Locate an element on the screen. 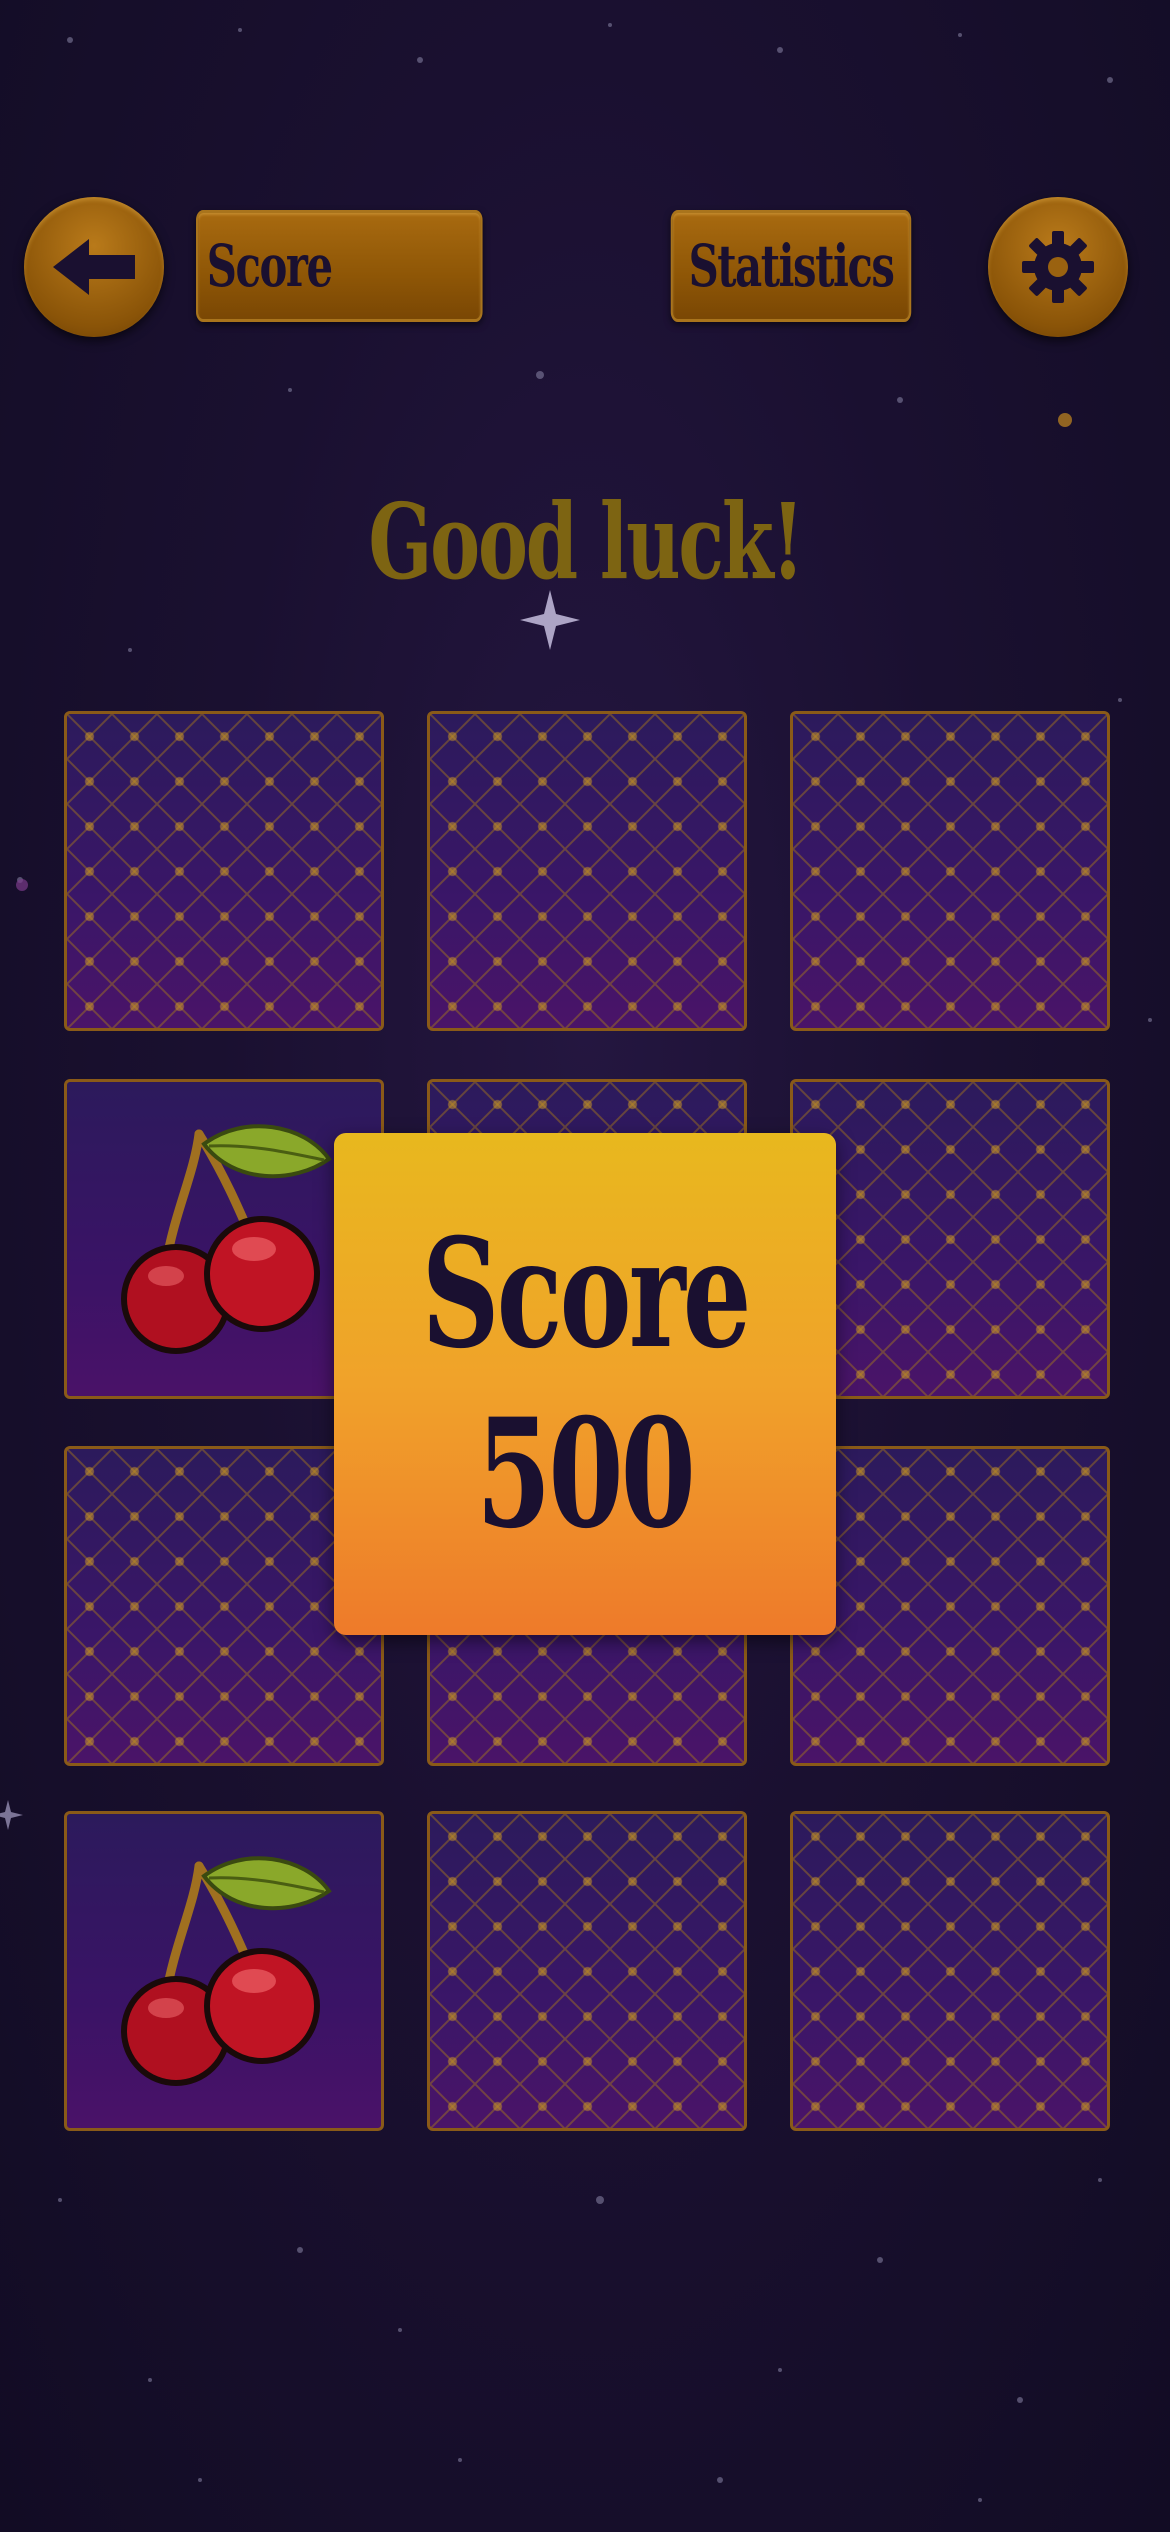  settings-button is located at coordinates (1058, 267).